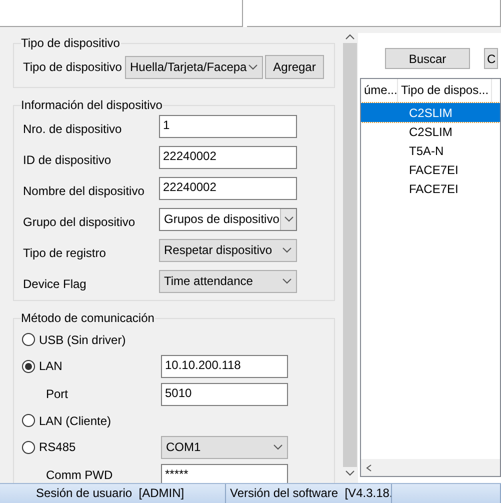  What do you see at coordinates (491, 58) in the screenshot?
I see `action-button: C` at bounding box center [491, 58].